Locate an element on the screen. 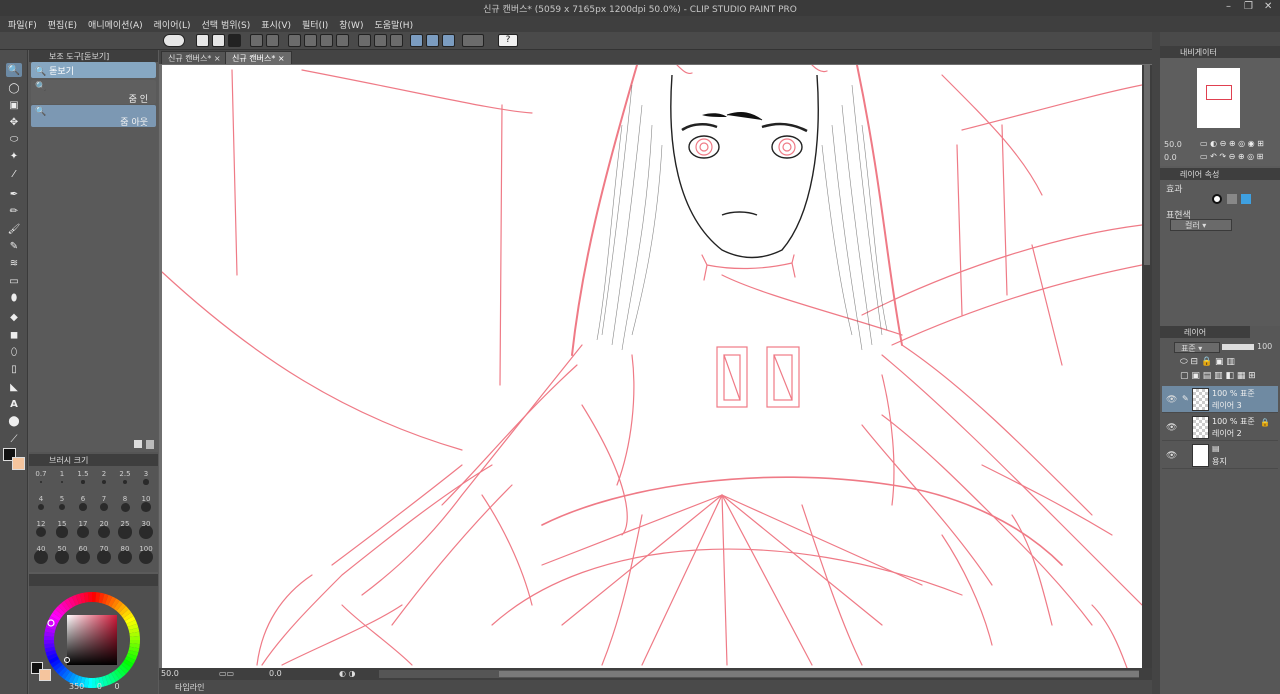 Image resolution: width=1280 pixels, height=694 pixels. invert-selection-icon is located at coordinates (380, 40).